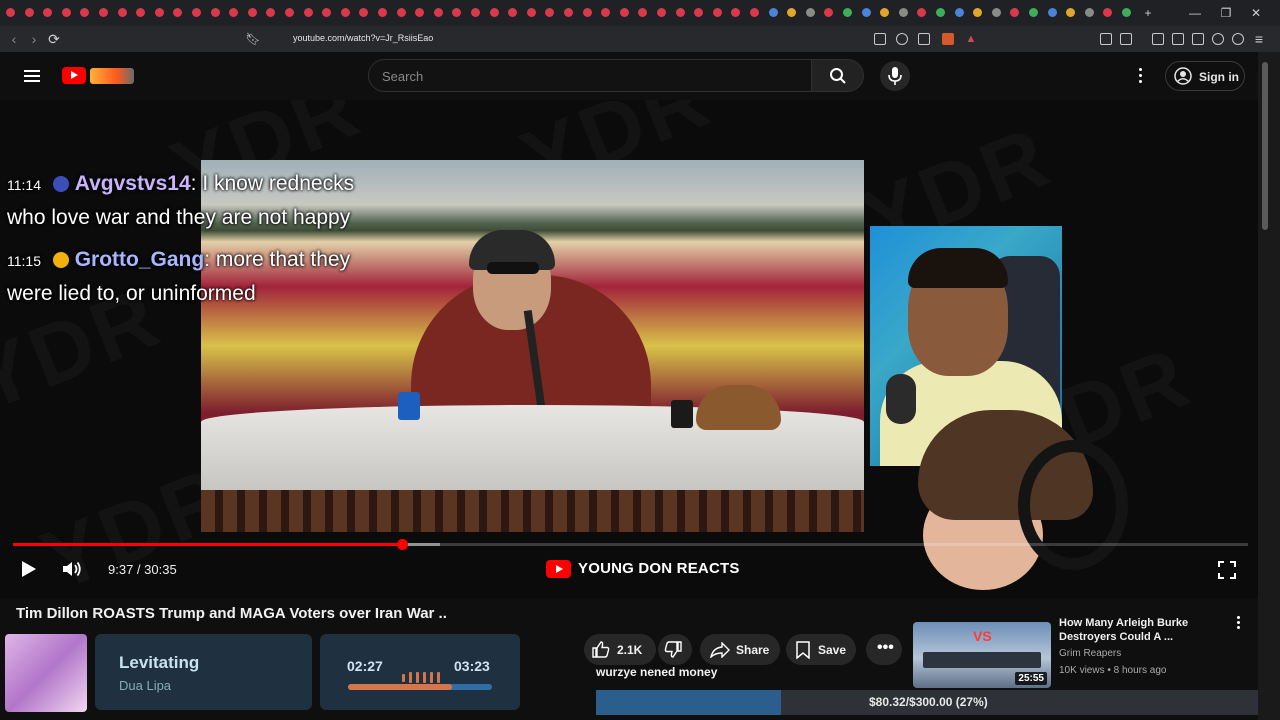 The width and height of the screenshot is (1280, 720). Describe the element at coordinates (902, 39) in the screenshot. I see `zoom-icon` at that location.